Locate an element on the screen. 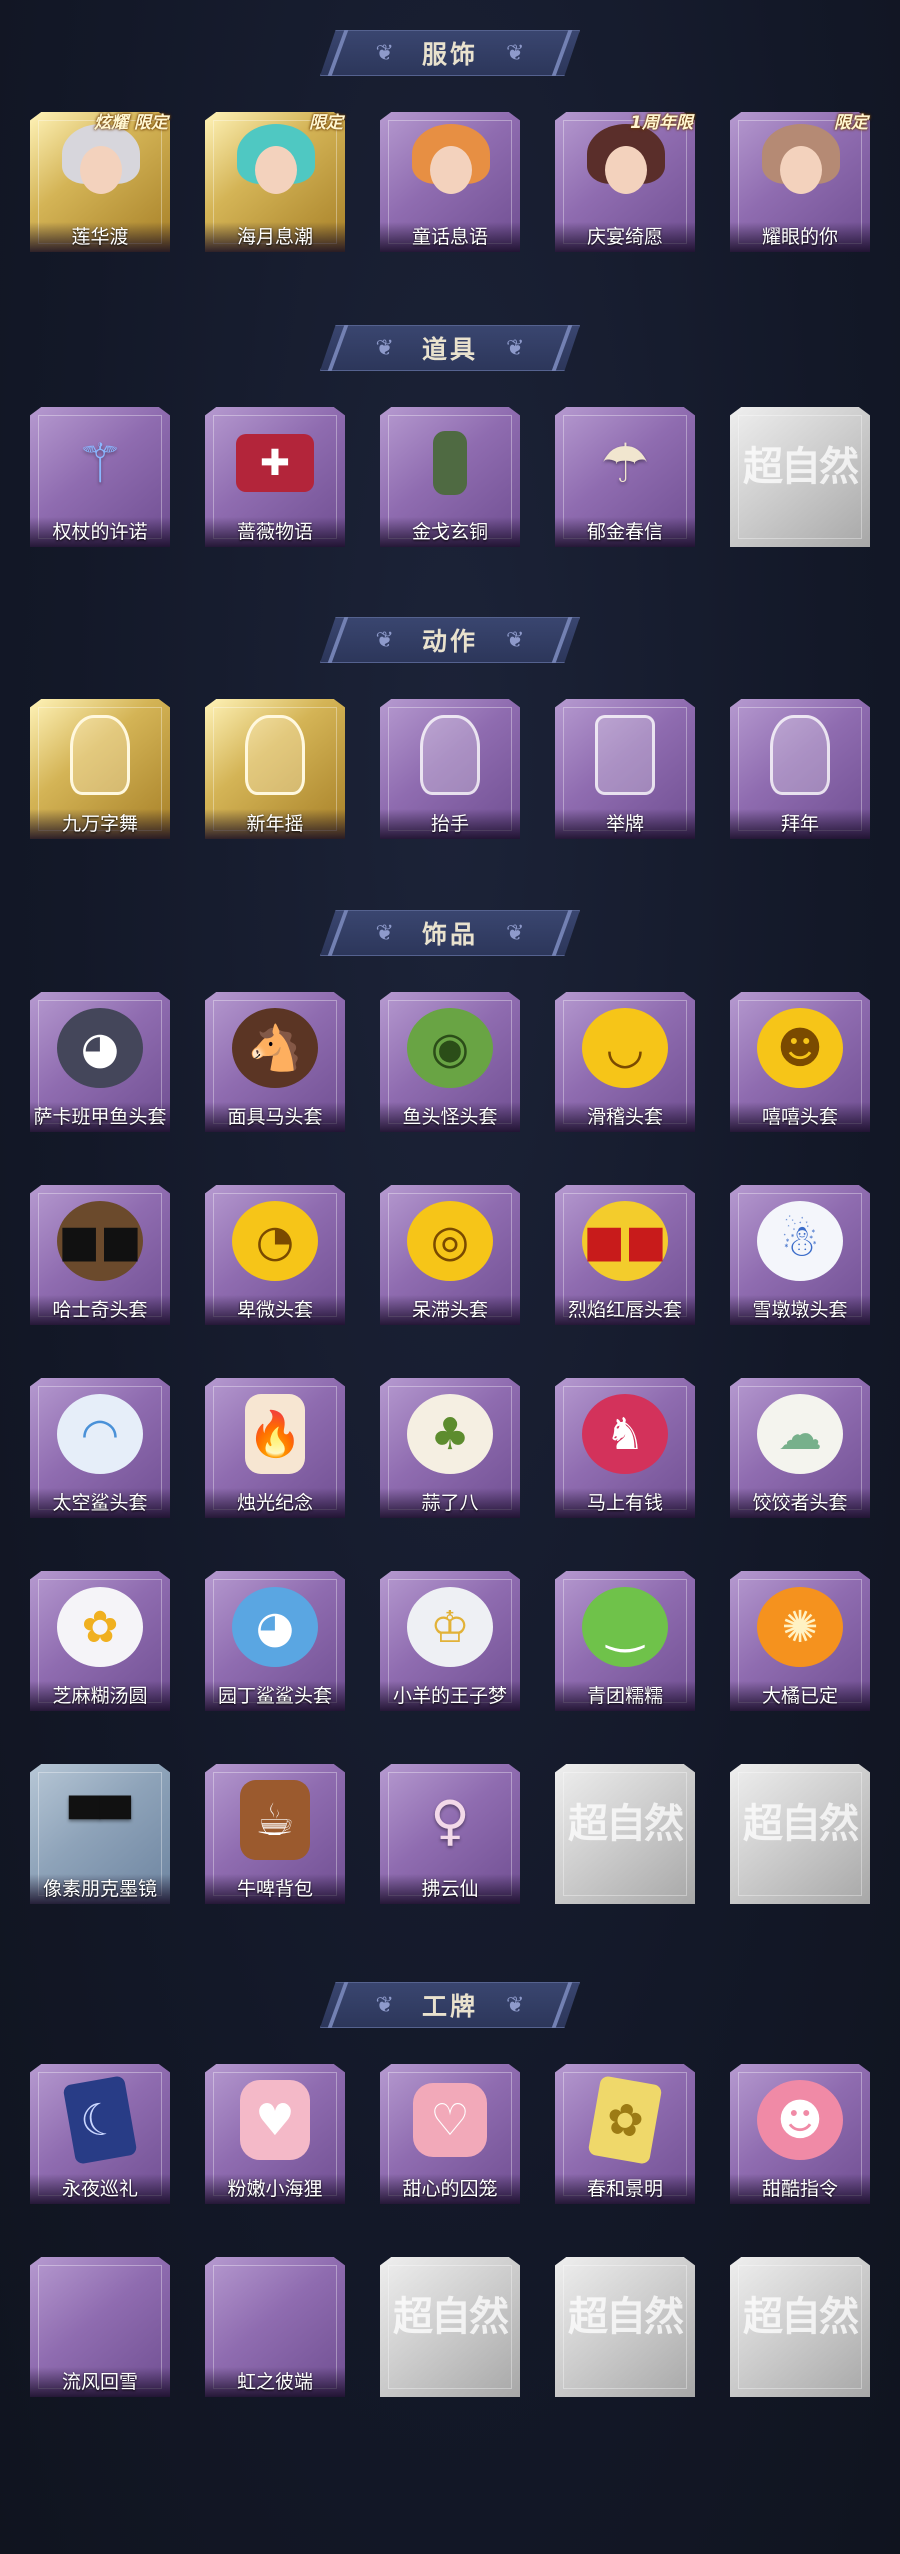  badge-label: 粉嫩小海狸 is located at coordinates (275, 2189).